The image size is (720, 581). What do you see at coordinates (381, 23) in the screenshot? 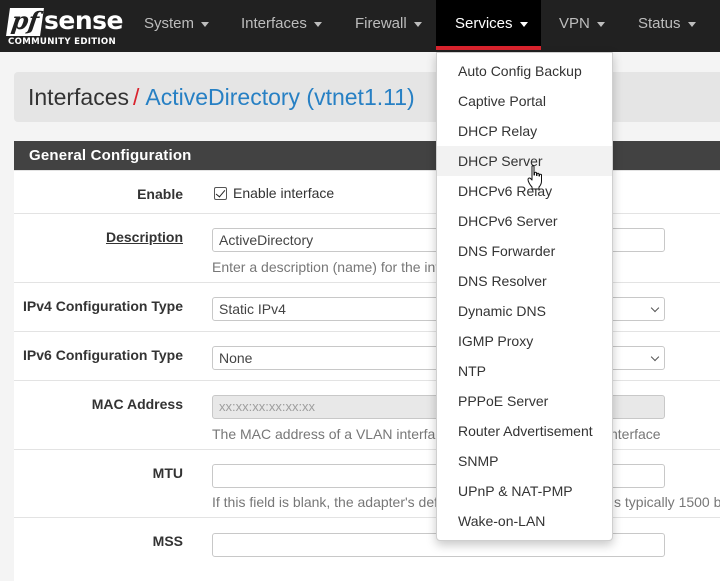
I see `nav-firewall-label: Firewall` at bounding box center [381, 23].